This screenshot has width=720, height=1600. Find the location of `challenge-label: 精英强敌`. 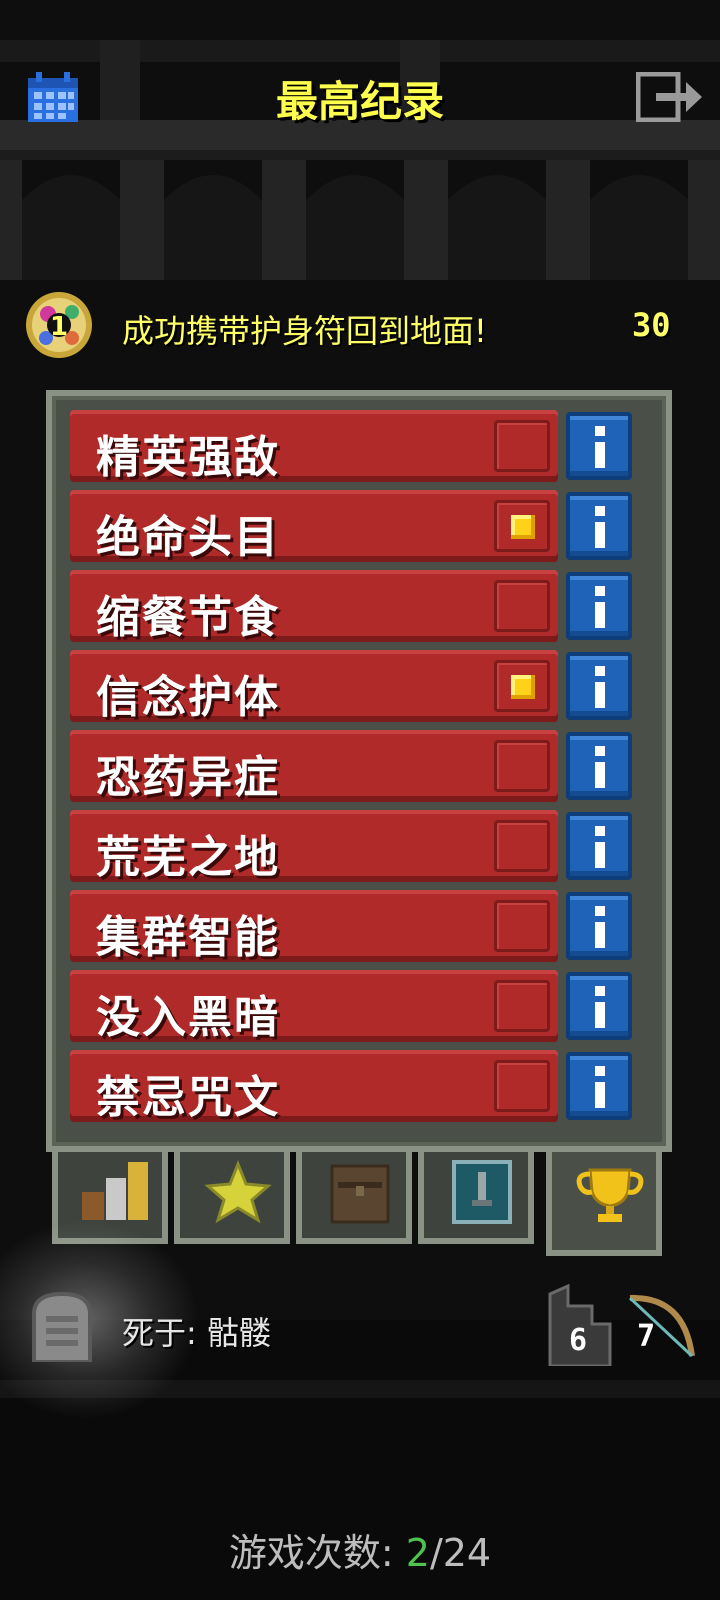

challenge-label: 精英强敌 is located at coordinates (188, 457).